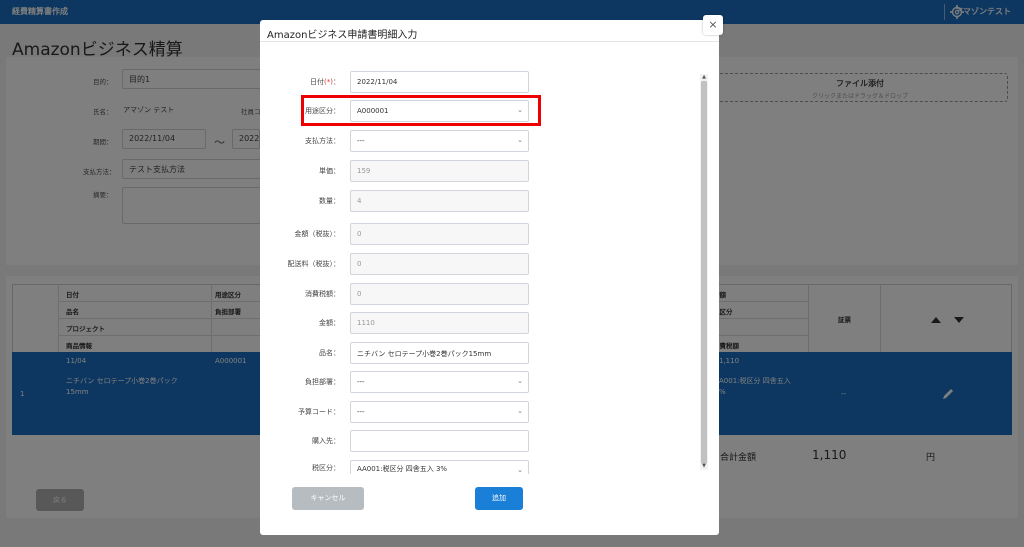 The height and width of the screenshot is (547, 1024). I want to click on tax-amount-input: 0, so click(439, 294).